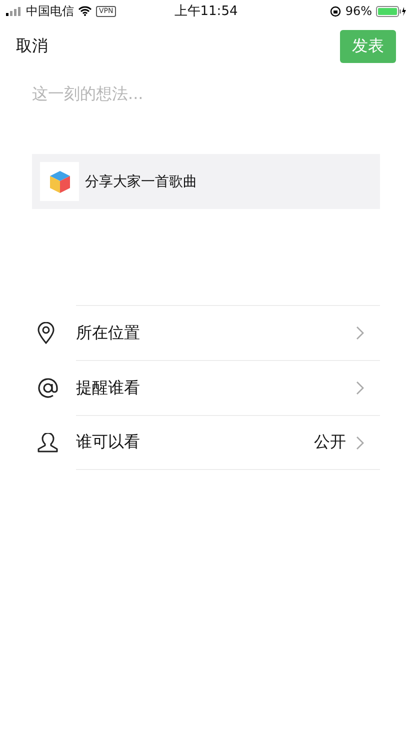 Image resolution: width=412 pixels, height=732 pixels. Describe the element at coordinates (14, 11) in the screenshot. I see `signal-icon` at that location.